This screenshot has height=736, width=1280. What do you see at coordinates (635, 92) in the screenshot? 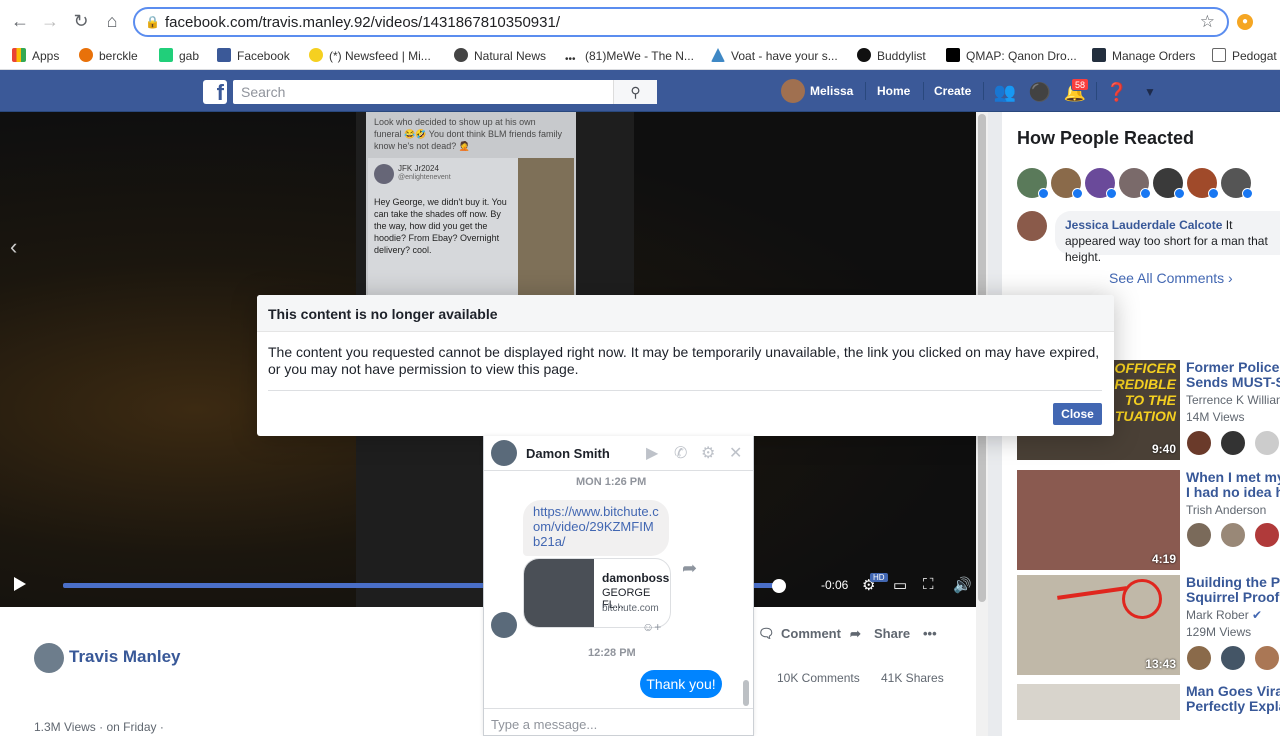
I see `search-icon: ⚲` at bounding box center [635, 92].